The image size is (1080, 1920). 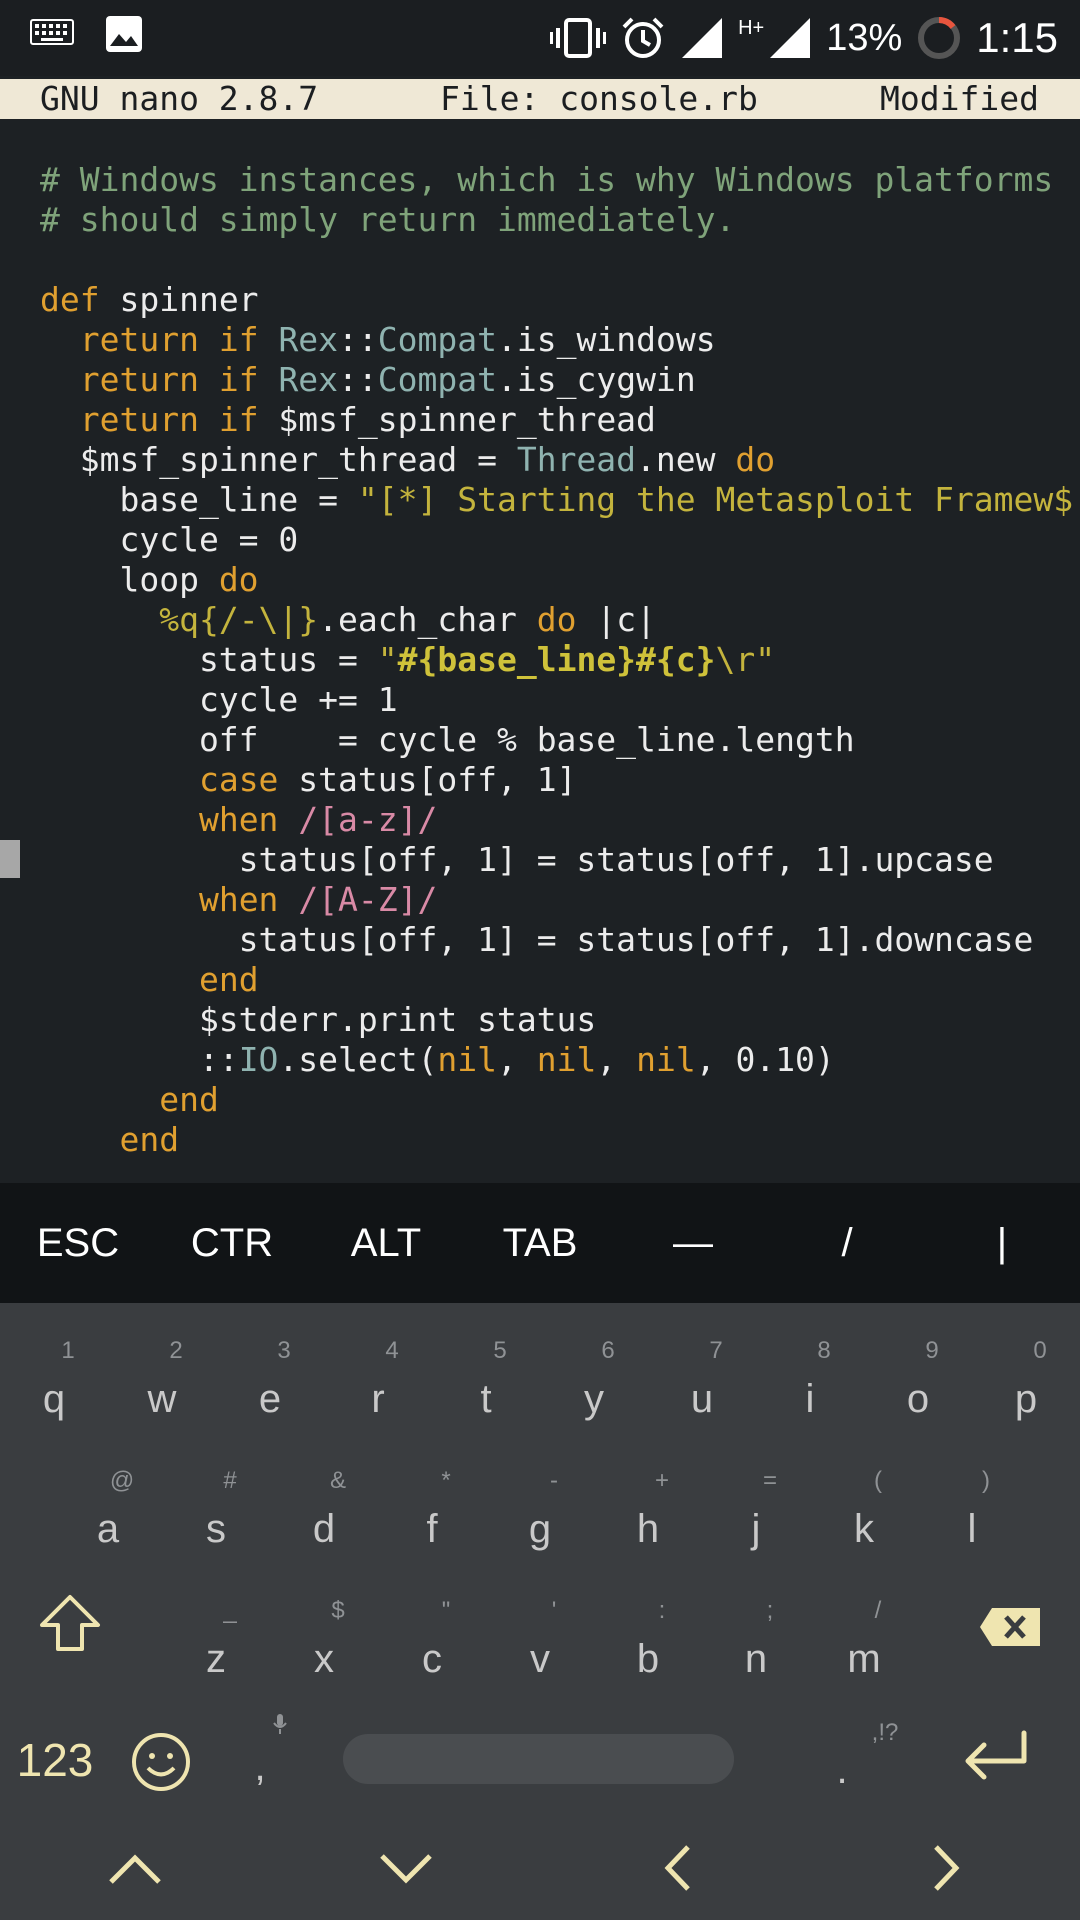 What do you see at coordinates (755, 459) in the screenshot?
I see `code-token: do` at bounding box center [755, 459].